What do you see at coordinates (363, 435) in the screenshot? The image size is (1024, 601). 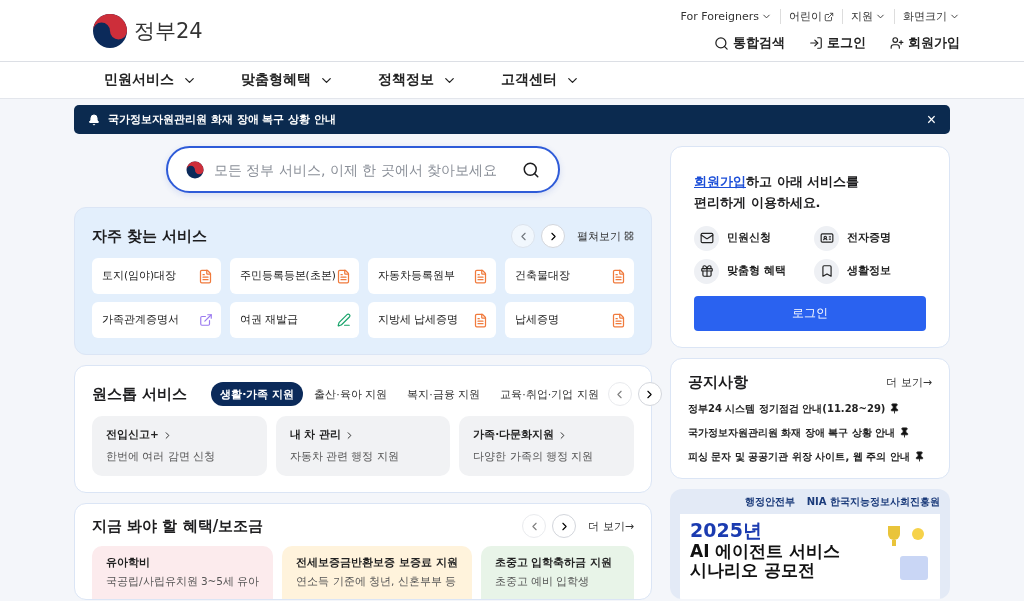 I see `card-title: 내 차 관리` at bounding box center [363, 435].